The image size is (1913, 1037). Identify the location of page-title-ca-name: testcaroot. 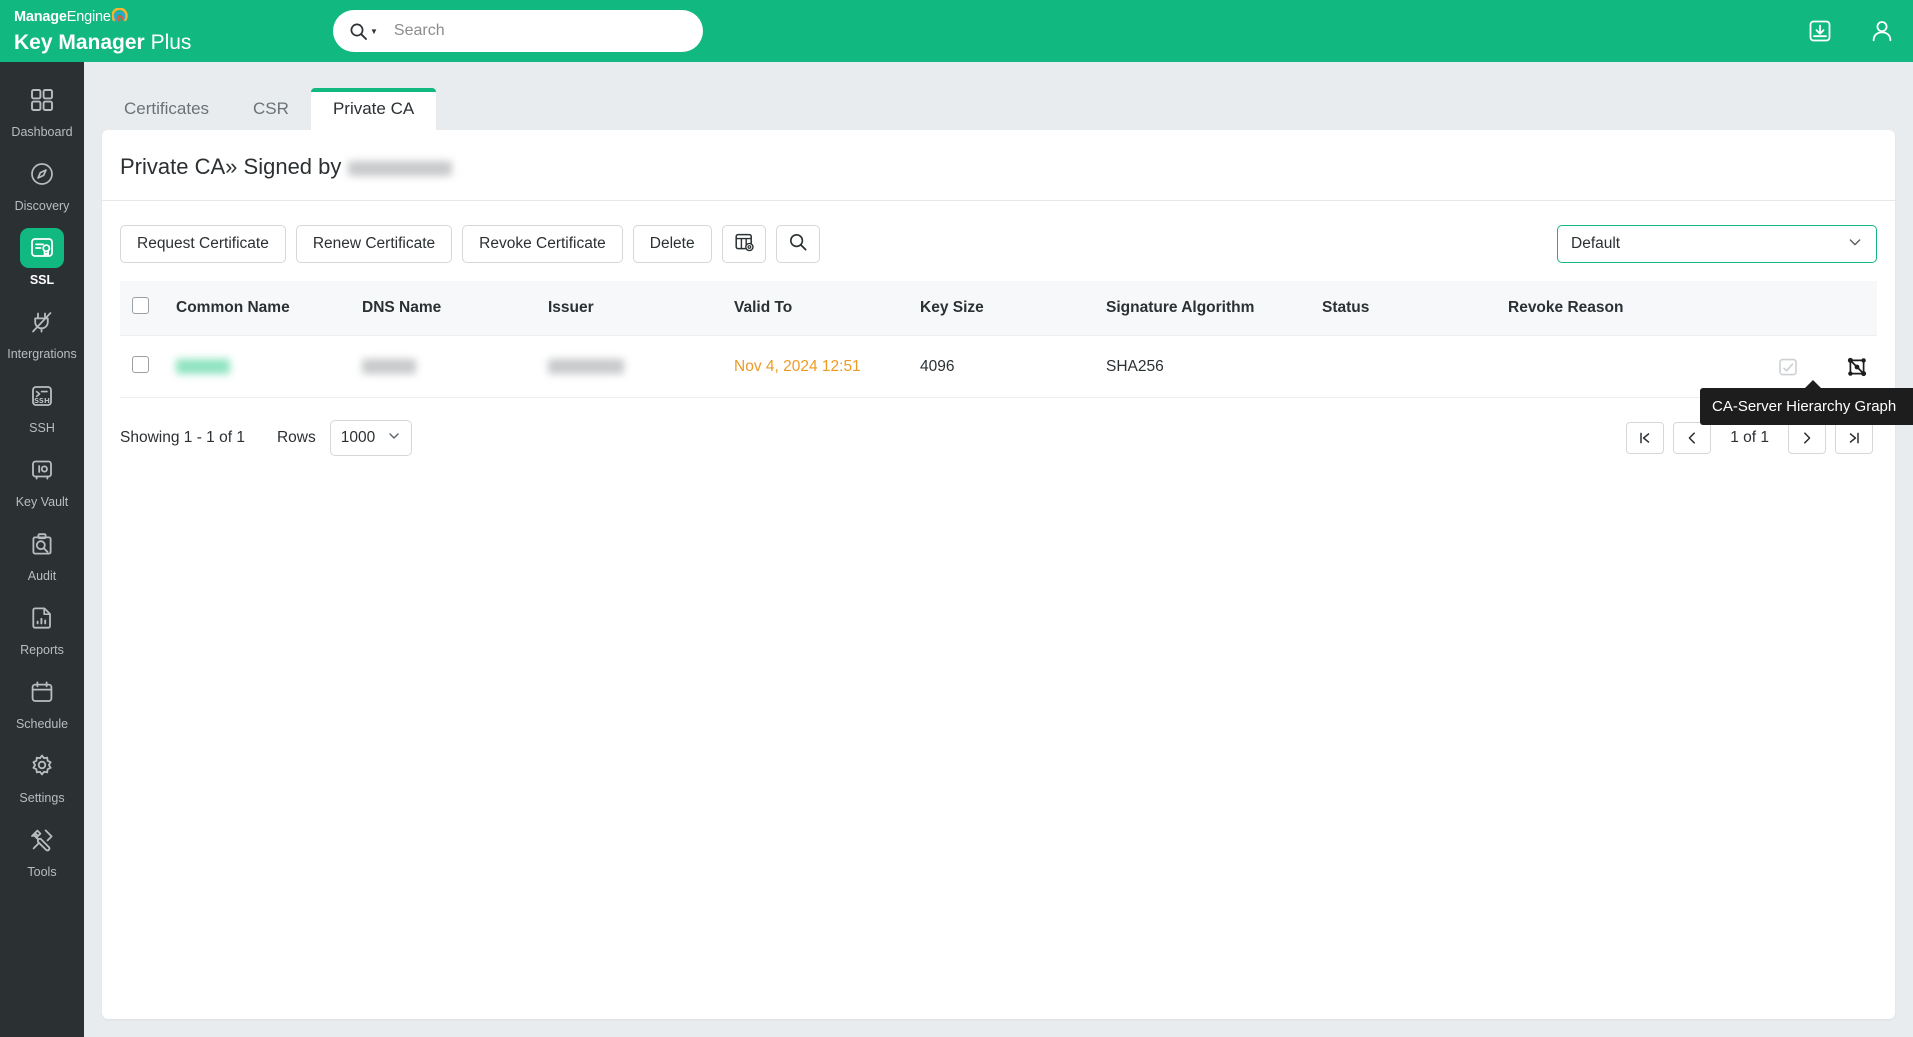
(399, 168).